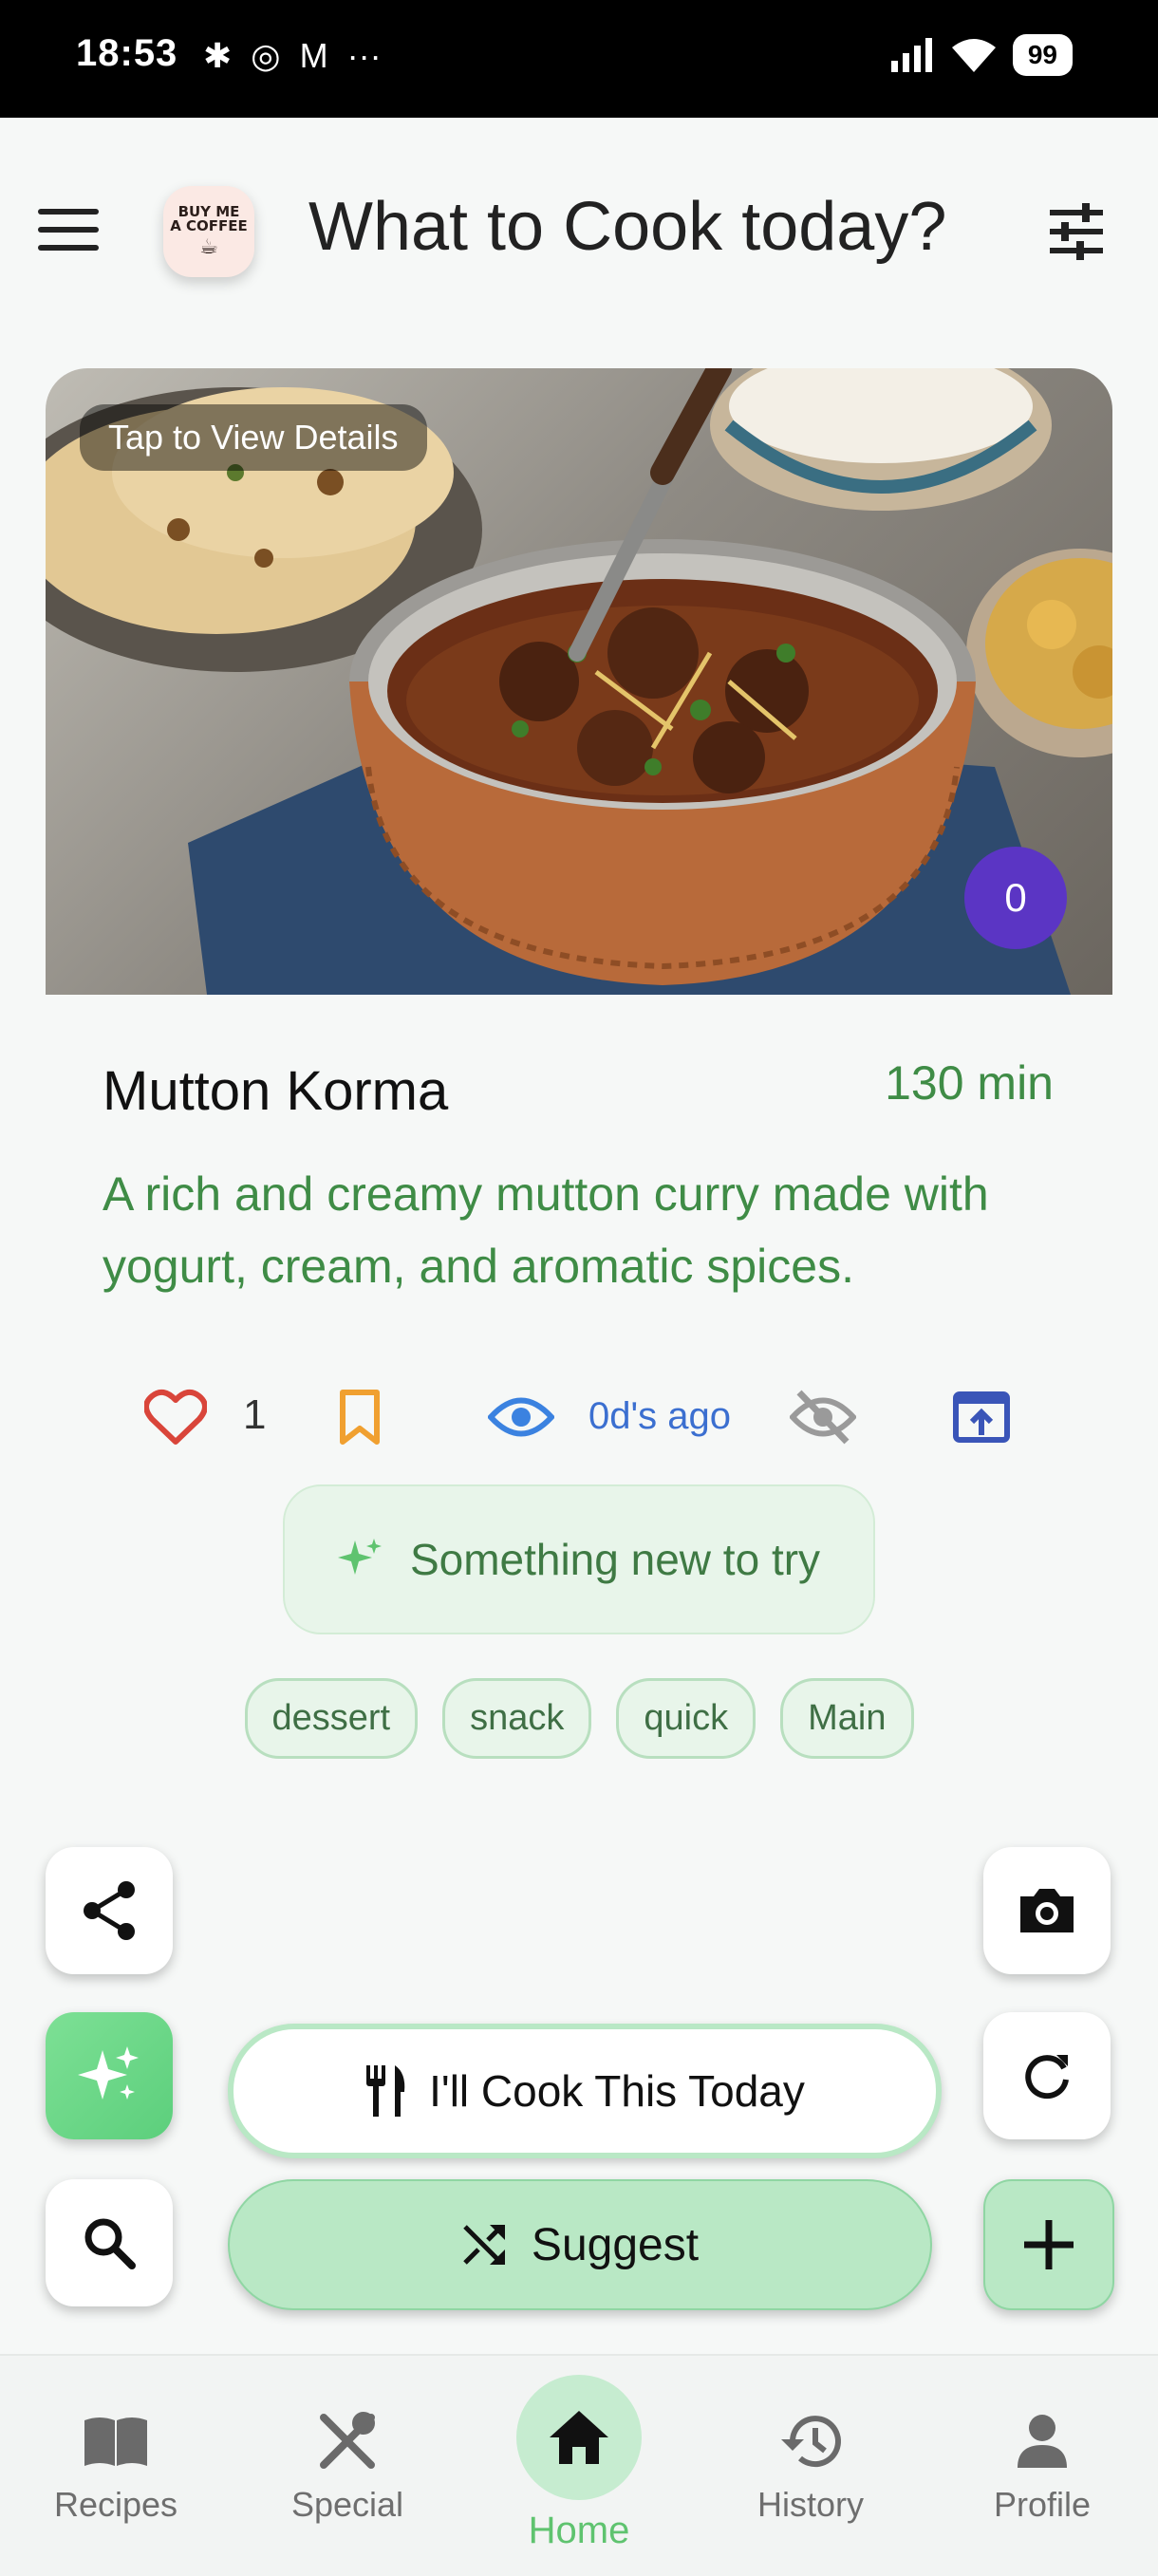 Image resolution: width=1158 pixels, height=2576 pixels. I want to click on sparkles-icon, so click(108, 2073).